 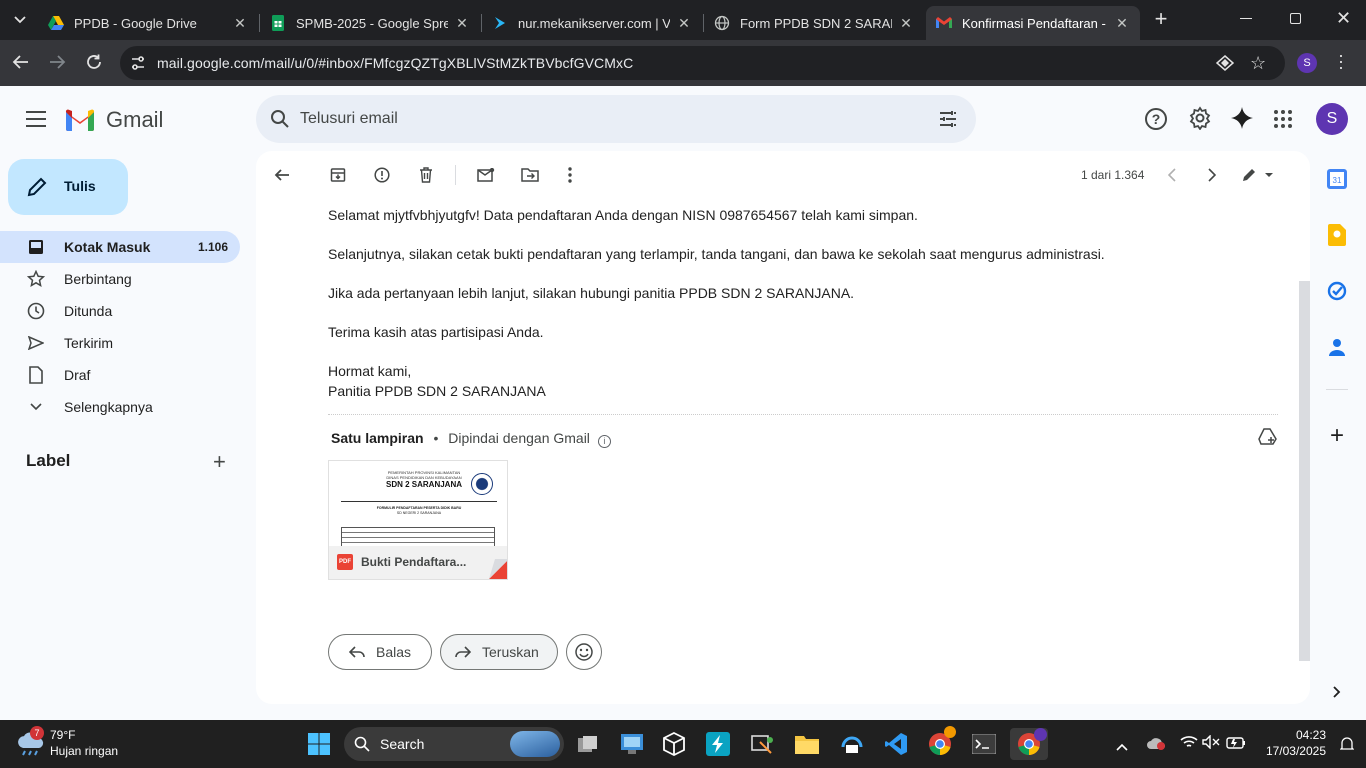 What do you see at coordinates (120, 311) in the screenshot?
I see `sidebar-item-snoozed: Ditunda` at bounding box center [120, 311].